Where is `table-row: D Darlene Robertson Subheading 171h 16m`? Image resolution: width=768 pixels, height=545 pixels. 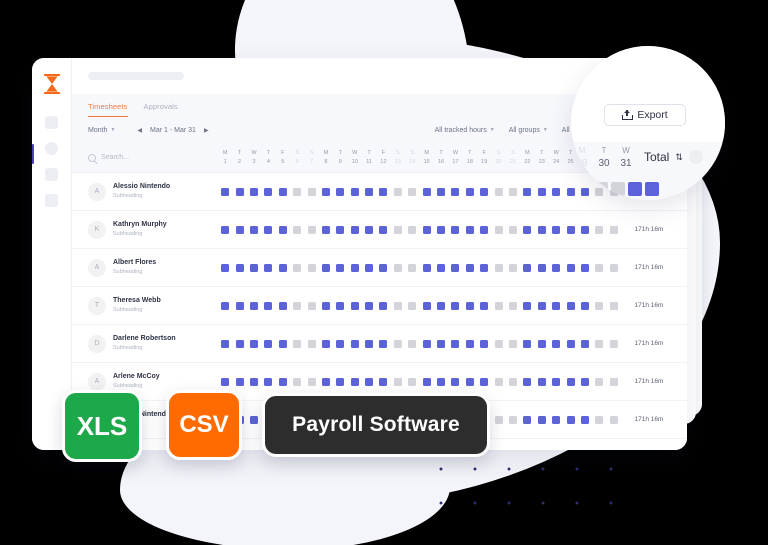
table-row: D Darlene Robertson Subheading 171h 16m is located at coordinates (379, 344).